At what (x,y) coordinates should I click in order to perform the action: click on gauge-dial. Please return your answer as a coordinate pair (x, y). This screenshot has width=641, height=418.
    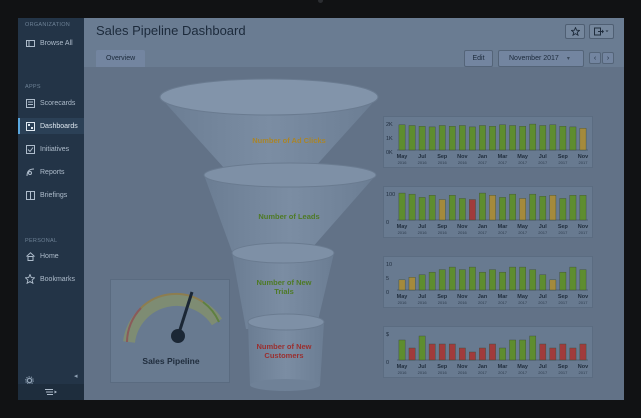
    Looking at the image, I should click on (173, 317).